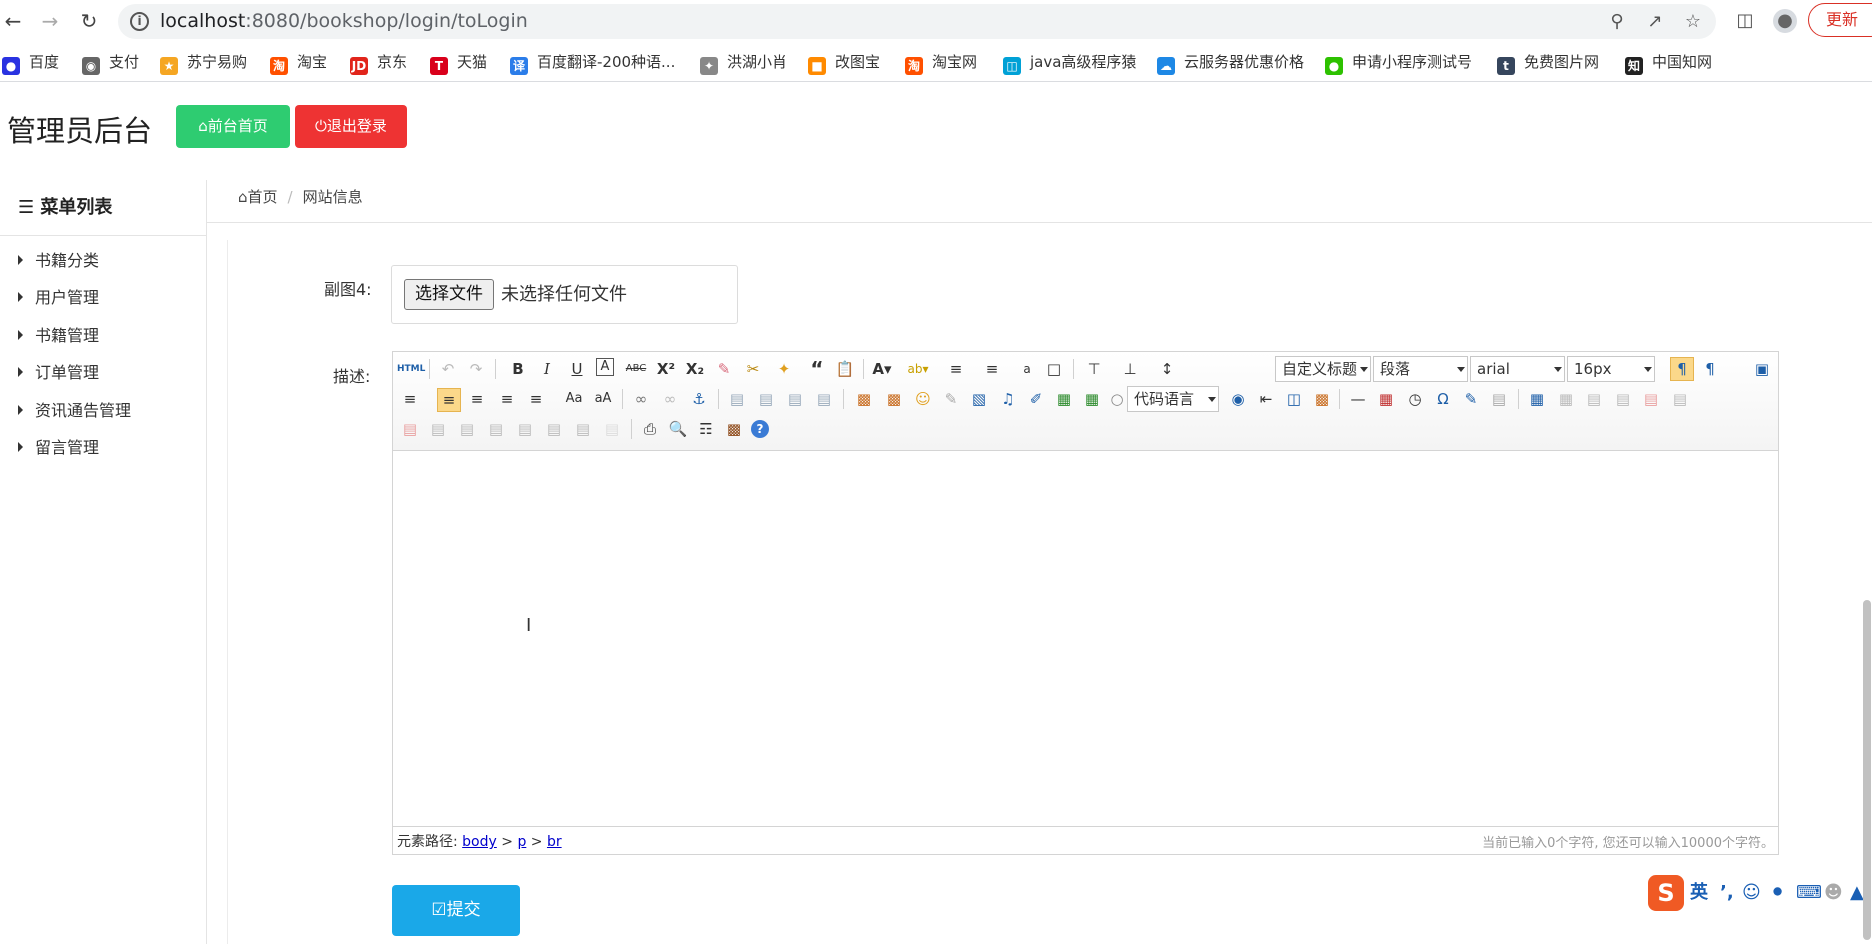 This screenshot has width=1872, height=944. What do you see at coordinates (1566, 399) in the screenshot?
I see `delete-table-icon: ▦` at bounding box center [1566, 399].